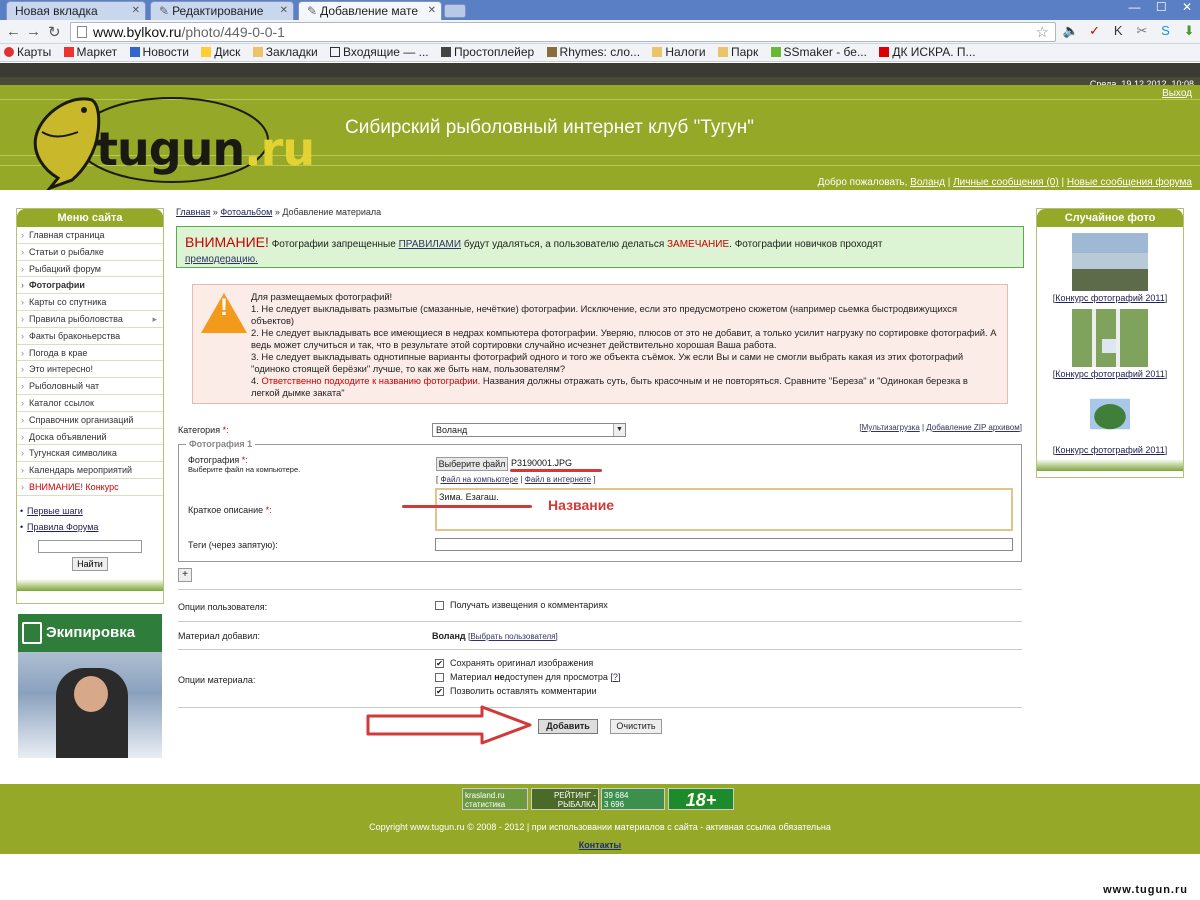 The image size is (1200, 900). Describe the element at coordinates (972, 427) in the screenshot. I see `zip-upload-link: Добавление ZIP архивом` at that location.